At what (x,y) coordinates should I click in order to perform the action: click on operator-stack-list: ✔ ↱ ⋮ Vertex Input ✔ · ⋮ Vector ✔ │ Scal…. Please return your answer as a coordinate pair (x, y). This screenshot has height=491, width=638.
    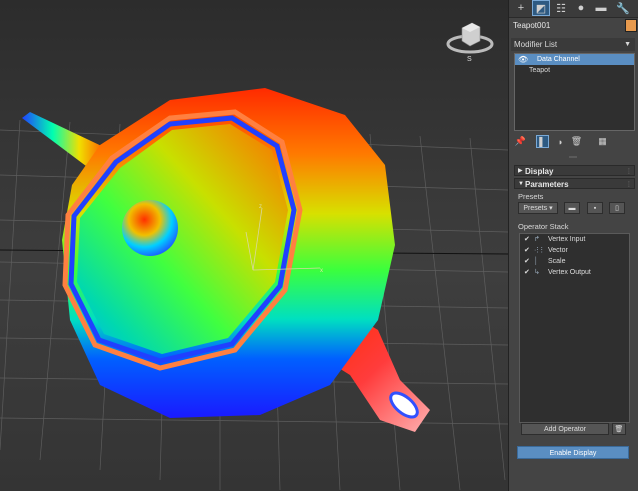
    Looking at the image, I should click on (574, 328).